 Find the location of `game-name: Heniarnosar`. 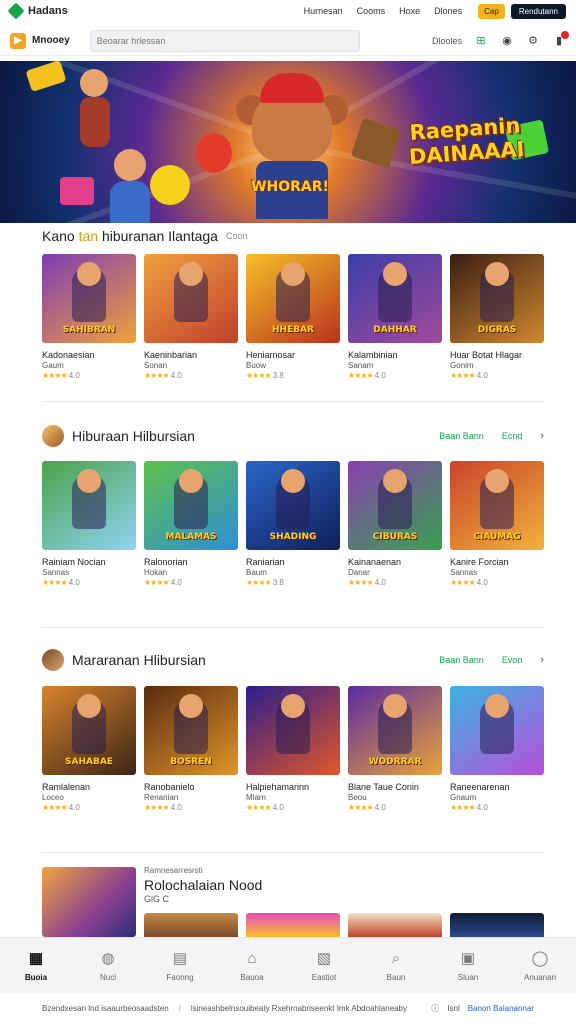

game-name: Heniarnosar is located at coordinates (293, 355).